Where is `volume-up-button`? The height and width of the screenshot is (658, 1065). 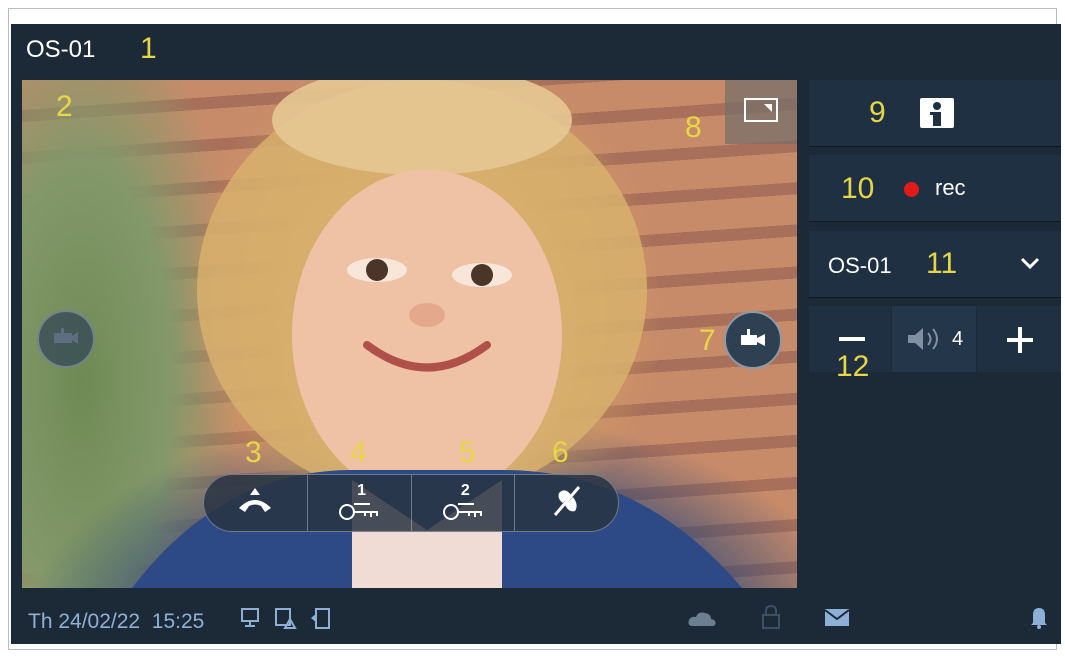 volume-up-button is located at coordinates (1019, 339).